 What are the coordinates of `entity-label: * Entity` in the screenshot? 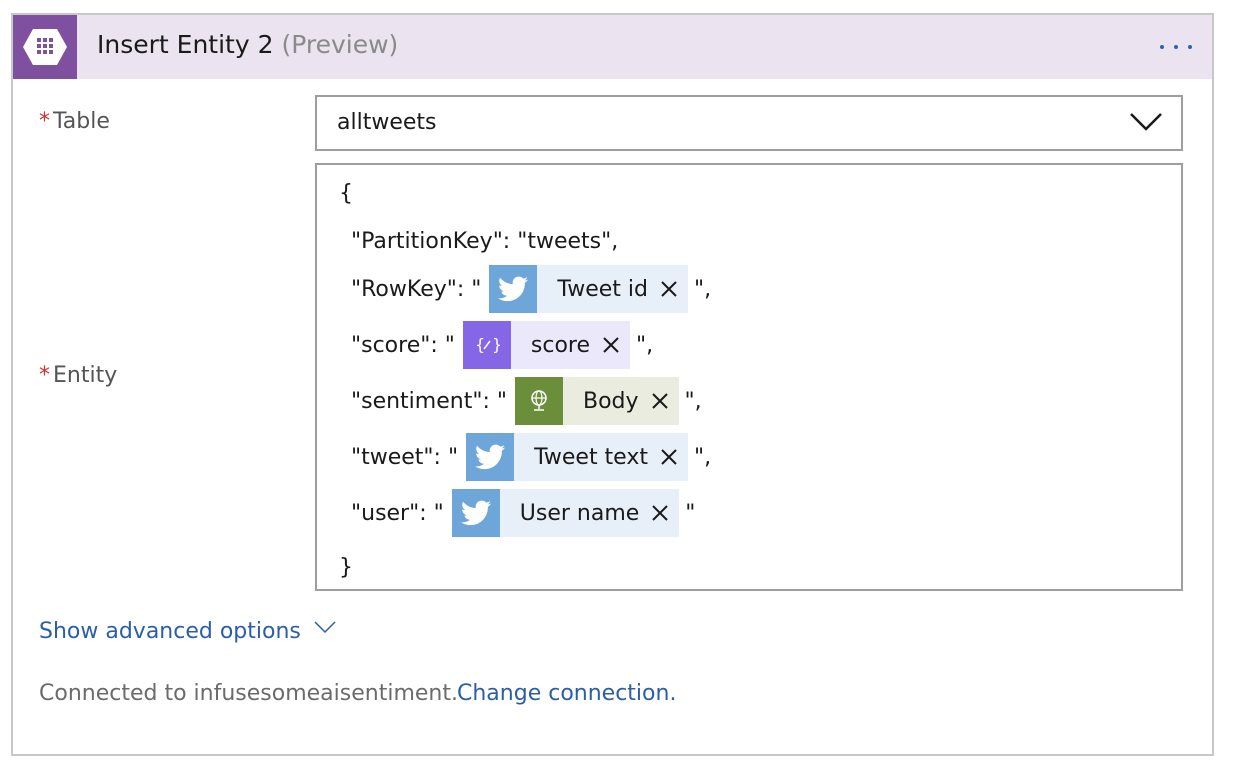 It's located at (78, 375).